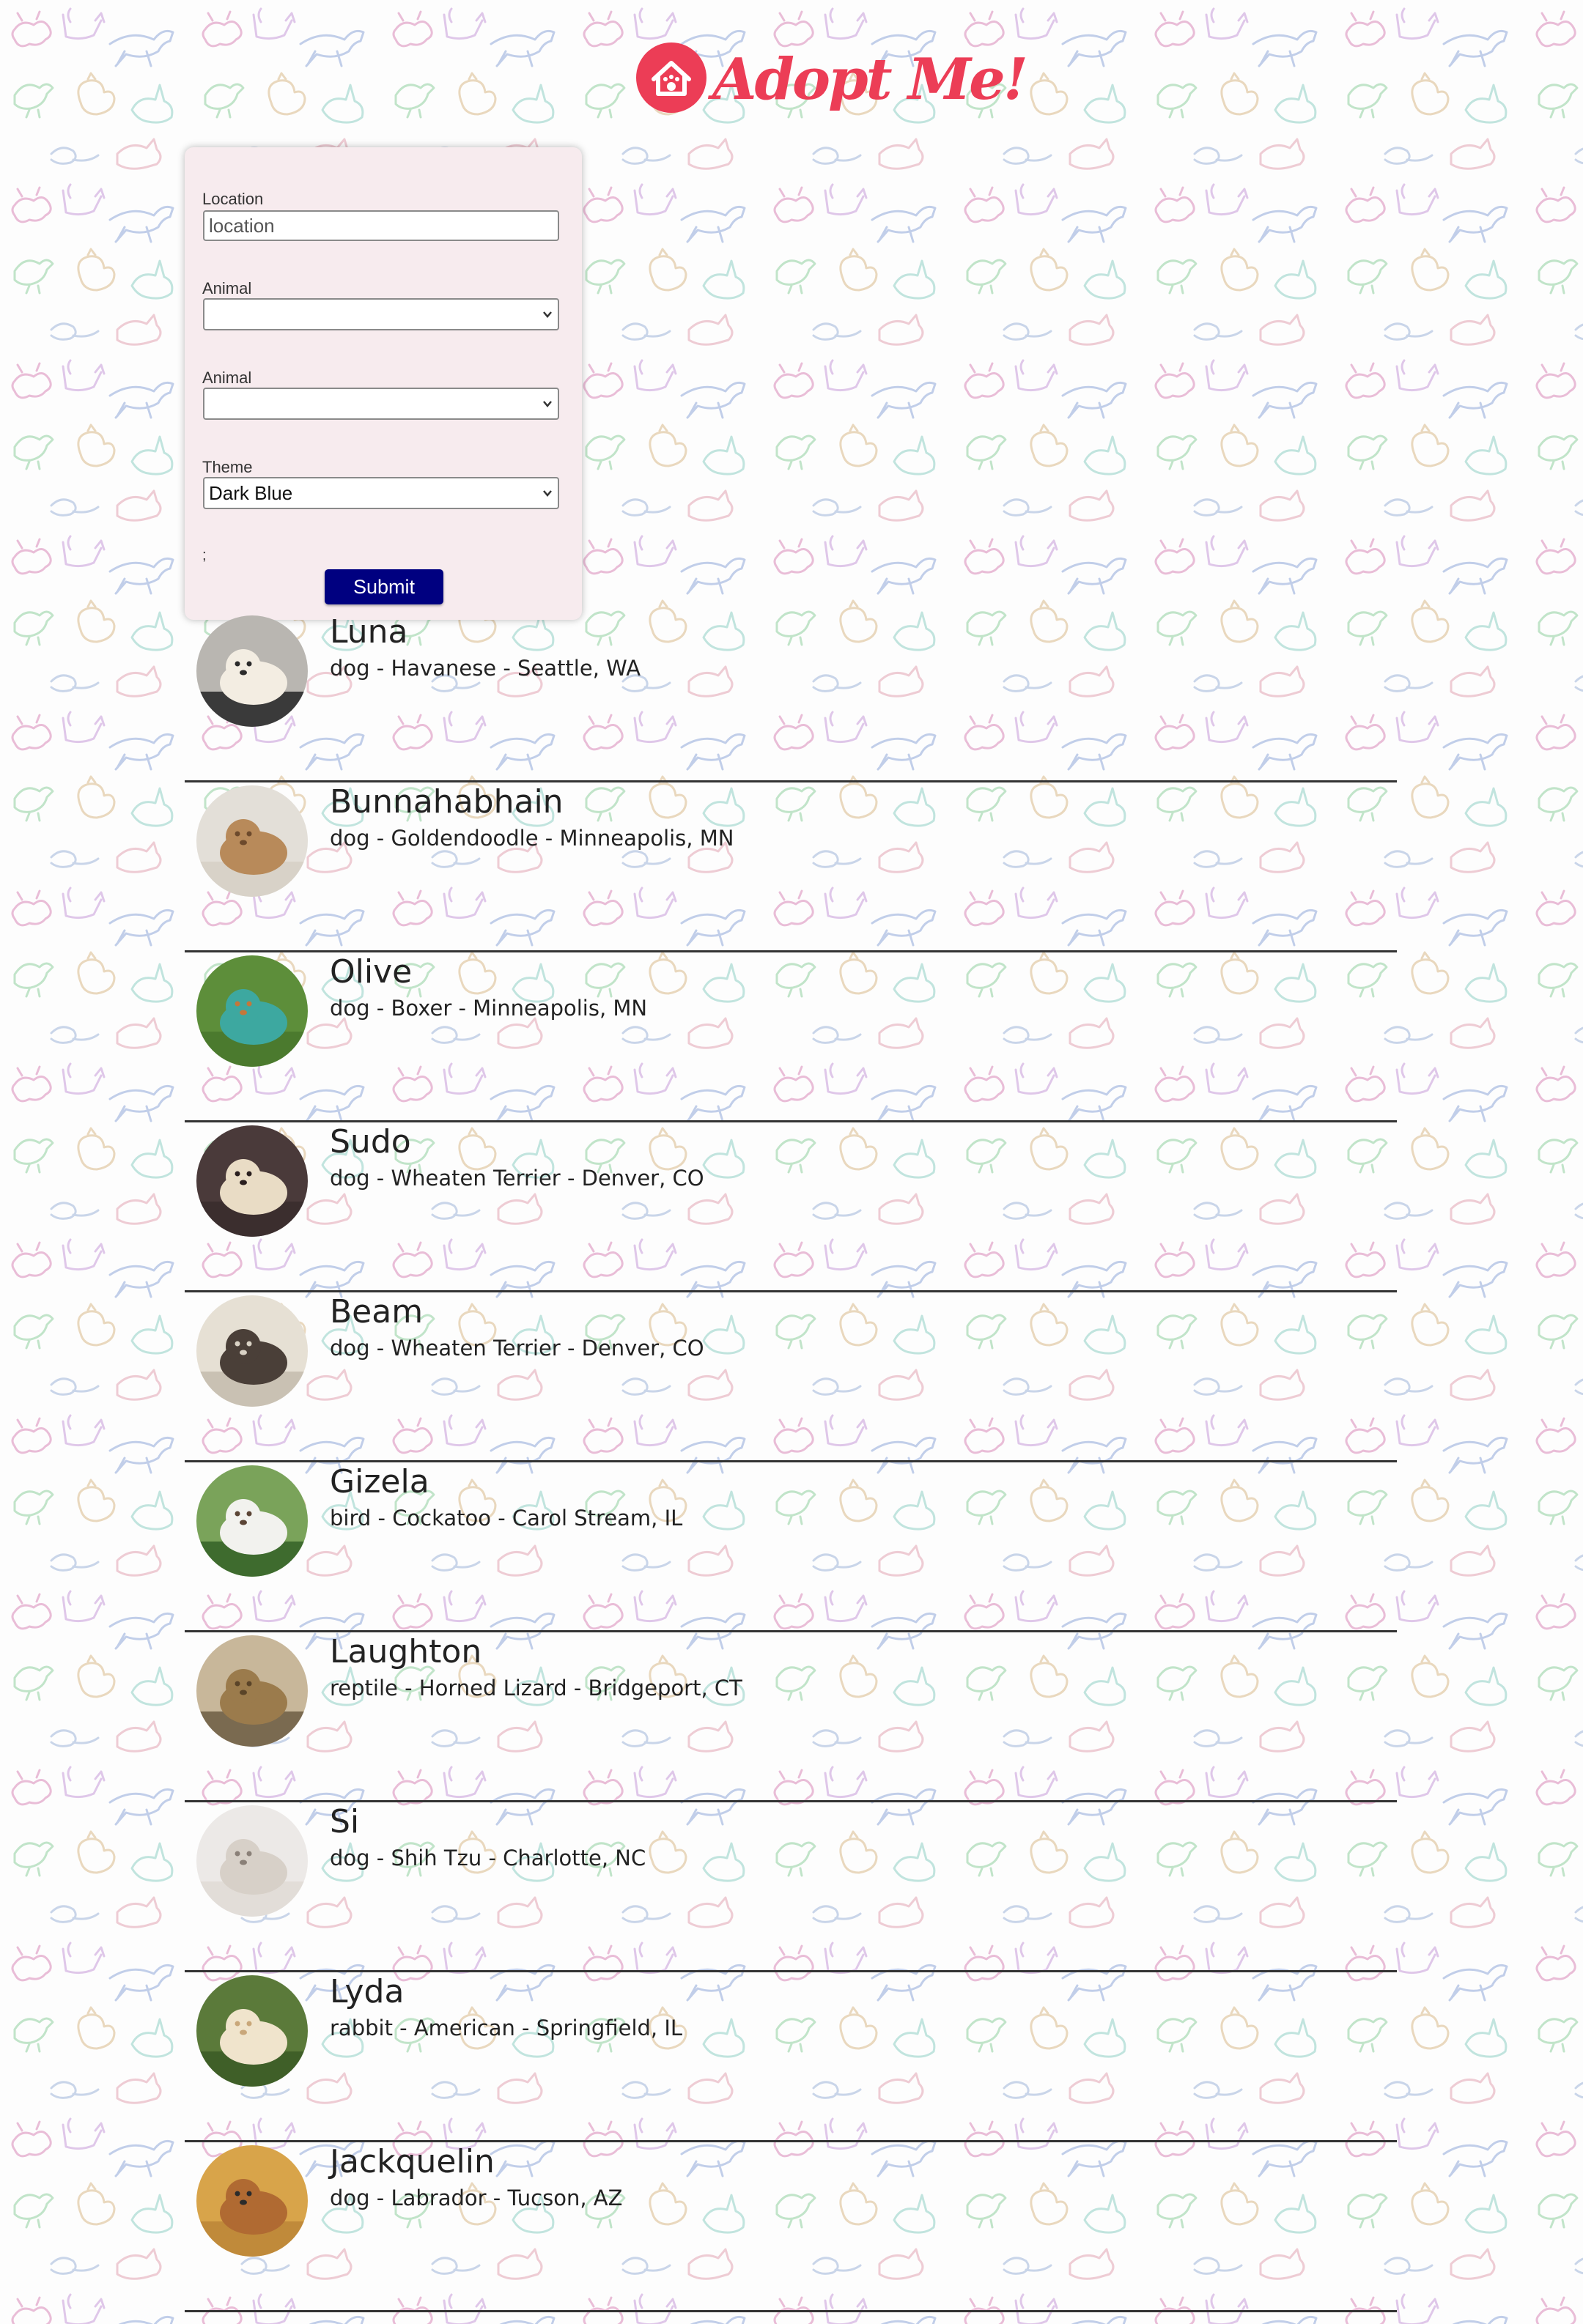  Describe the element at coordinates (791, 1207) in the screenshot. I see `pet-list-item: Sudo dog - Wheaten Terrier - Denver, CO` at that location.